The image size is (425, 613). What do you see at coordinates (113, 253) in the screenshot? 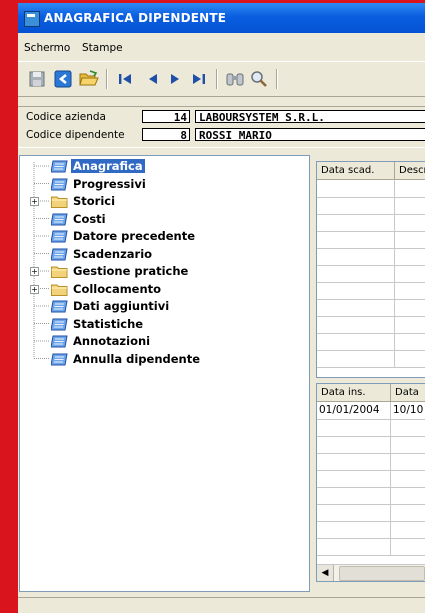
I see `tree-item-label: Scadenzario` at bounding box center [113, 253].